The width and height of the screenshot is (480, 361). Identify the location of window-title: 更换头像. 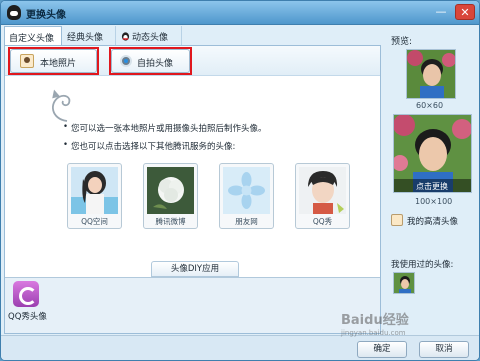
(46, 15).